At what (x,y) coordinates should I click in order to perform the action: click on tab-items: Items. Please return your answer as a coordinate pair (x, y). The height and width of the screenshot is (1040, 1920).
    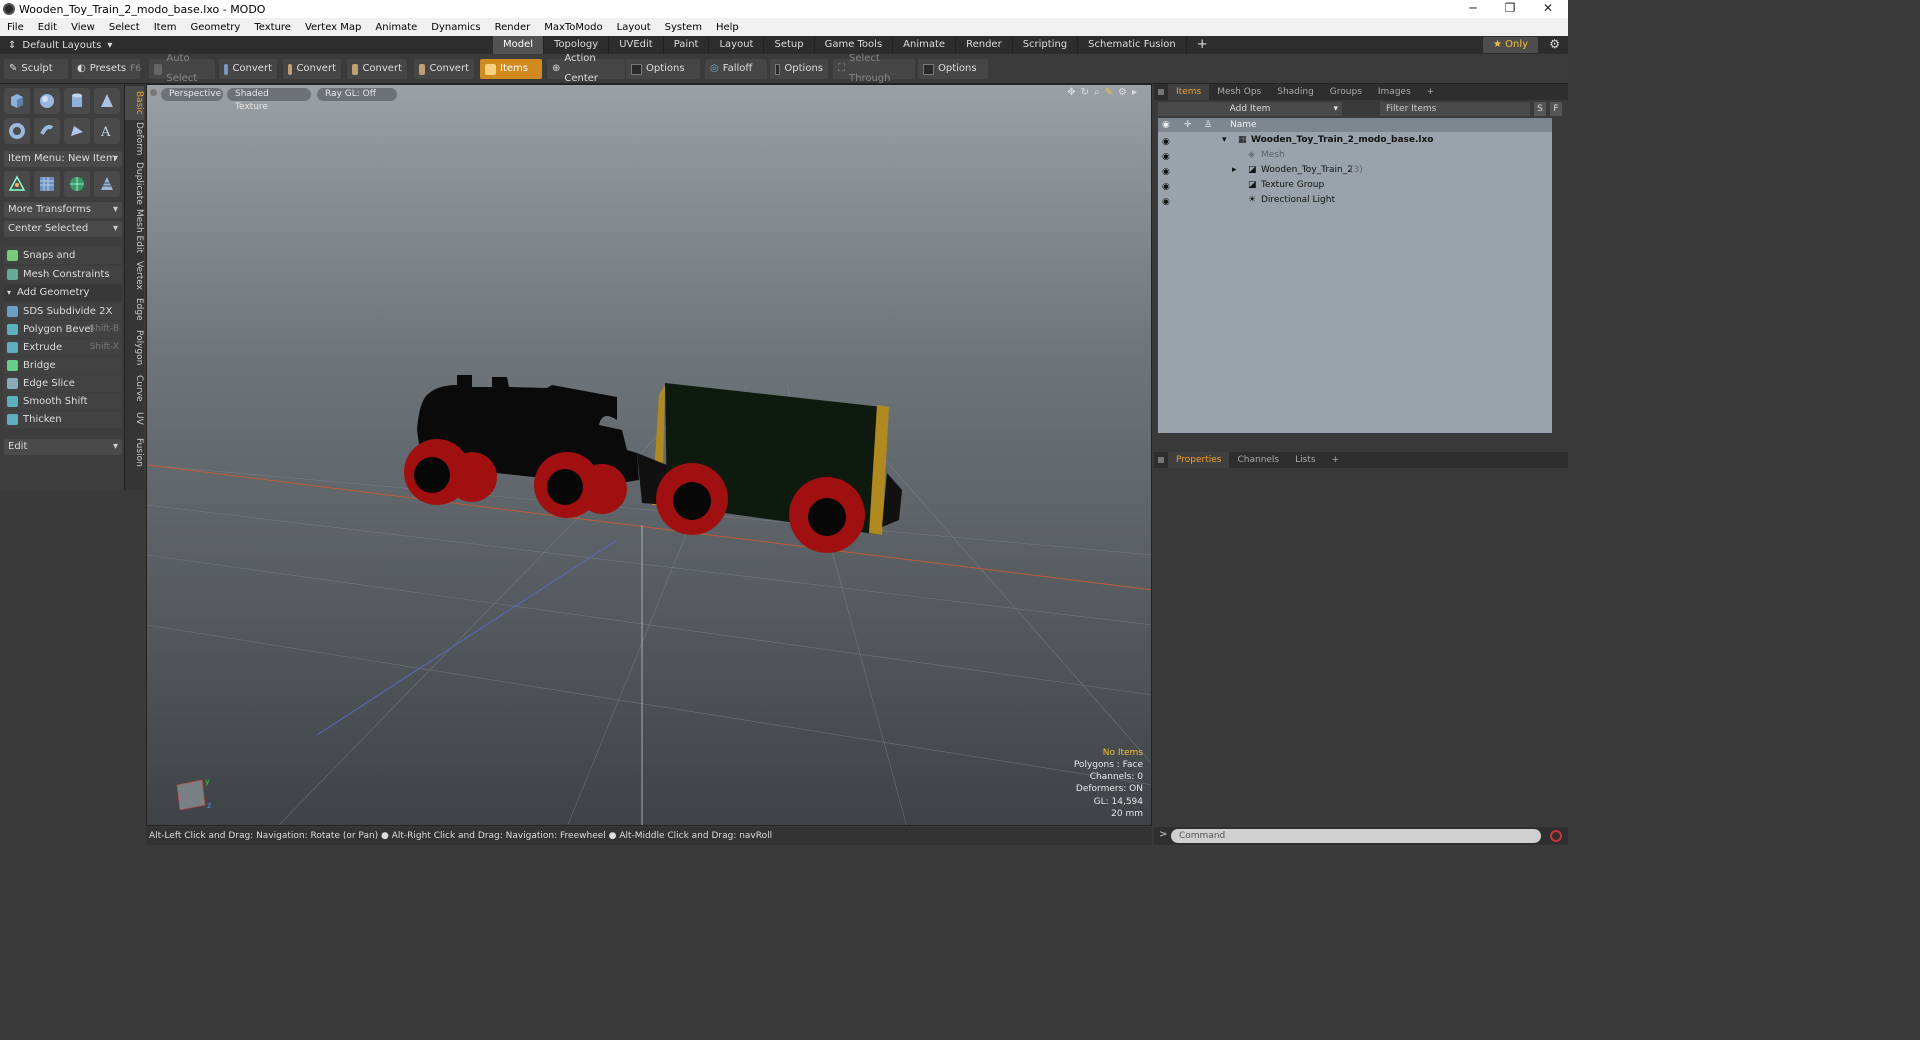
    Looking at the image, I should click on (1189, 92).